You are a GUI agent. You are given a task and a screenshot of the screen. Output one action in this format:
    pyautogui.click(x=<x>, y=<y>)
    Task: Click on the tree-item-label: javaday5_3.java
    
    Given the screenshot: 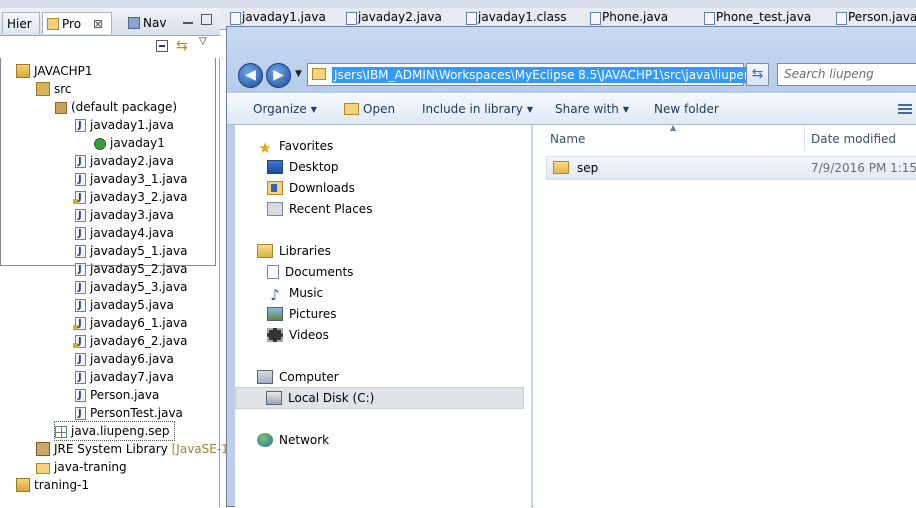 What is the action you would take?
    pyautogui.click(x=139, y=287)
    